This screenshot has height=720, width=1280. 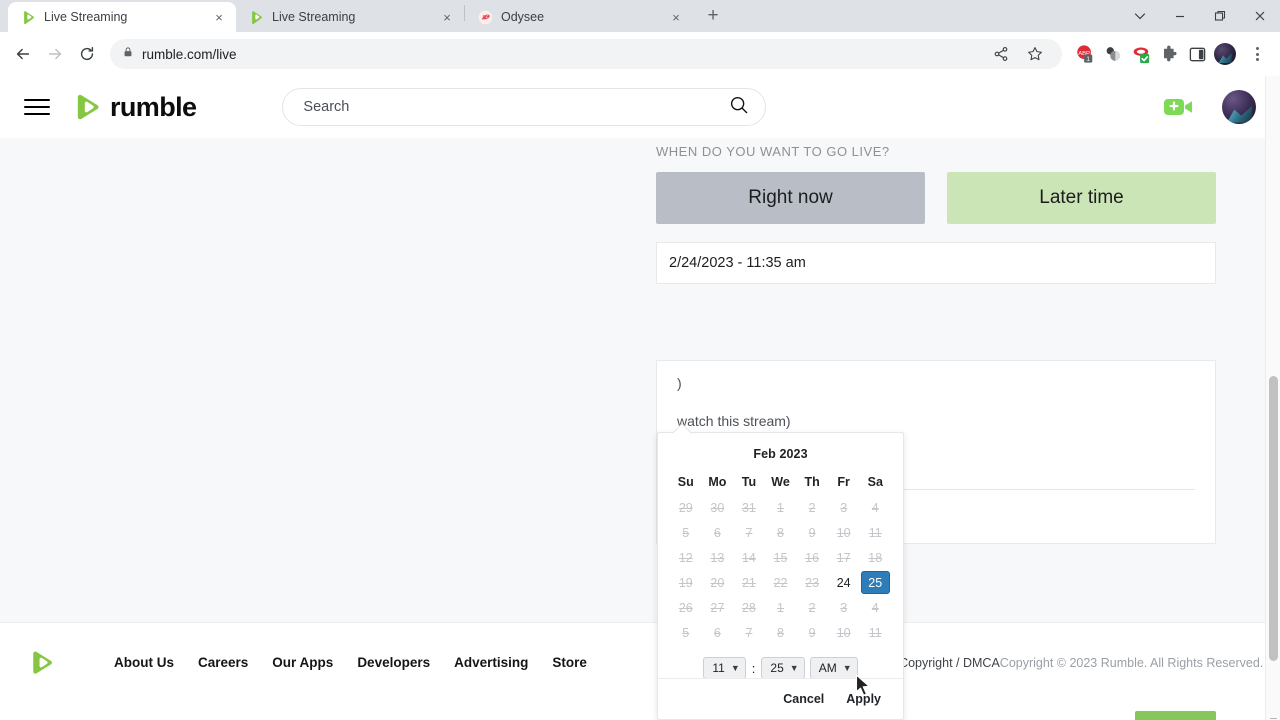 I want to click on calendar-week-row: 12 13 14 15 16 17 18, so click(x=780, y=557).